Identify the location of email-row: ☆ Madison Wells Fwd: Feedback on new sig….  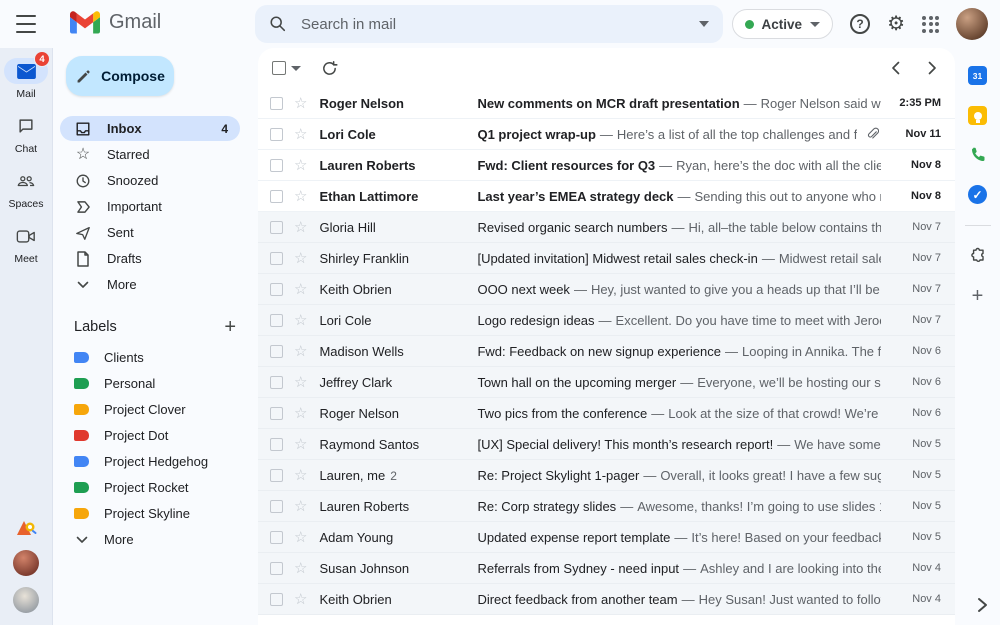
(606, 351).